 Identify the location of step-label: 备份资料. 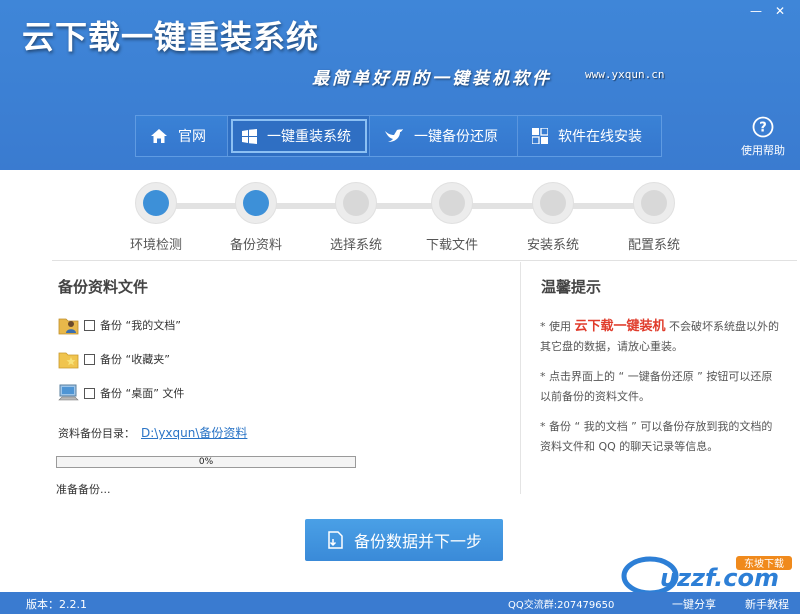
(255, 245).